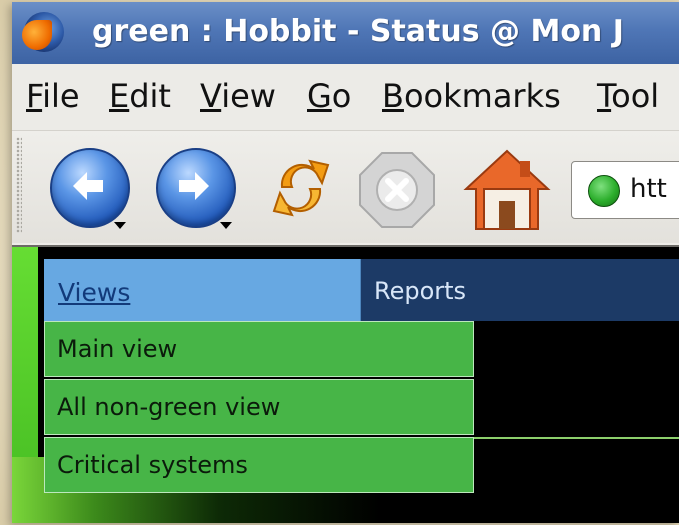 The width and height of the screenshot is (679, 525). What do you see at coordinates (152, 465) in the screenshot?
I see `dropdown-item-label: Critical systems` at bounding box center [152, 465].